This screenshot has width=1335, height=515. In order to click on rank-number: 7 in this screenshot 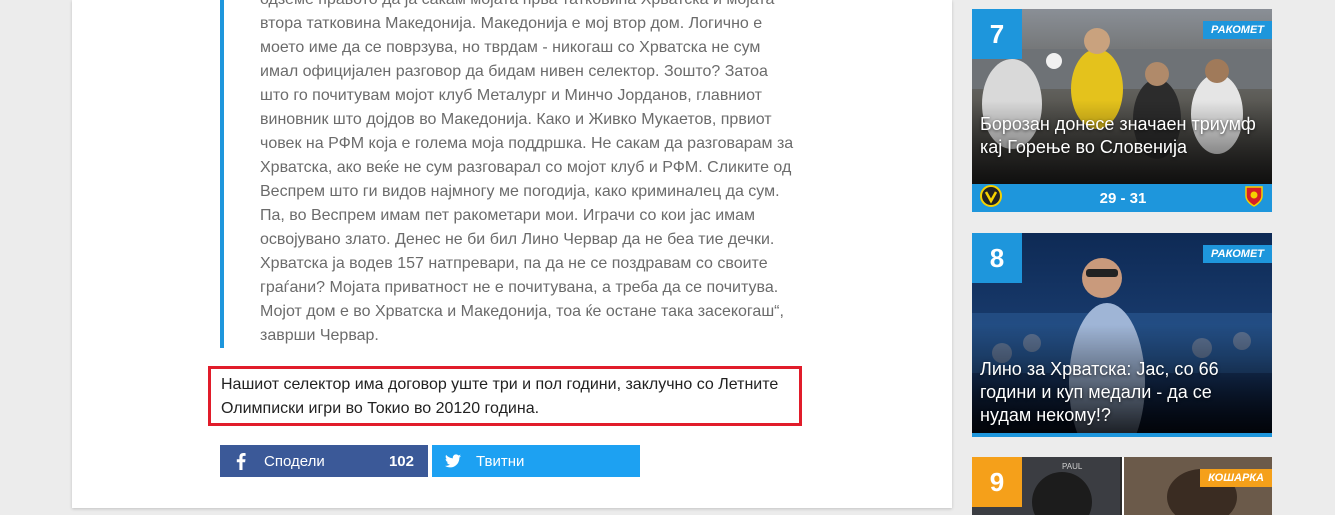, I will do `click(997, 34)`.